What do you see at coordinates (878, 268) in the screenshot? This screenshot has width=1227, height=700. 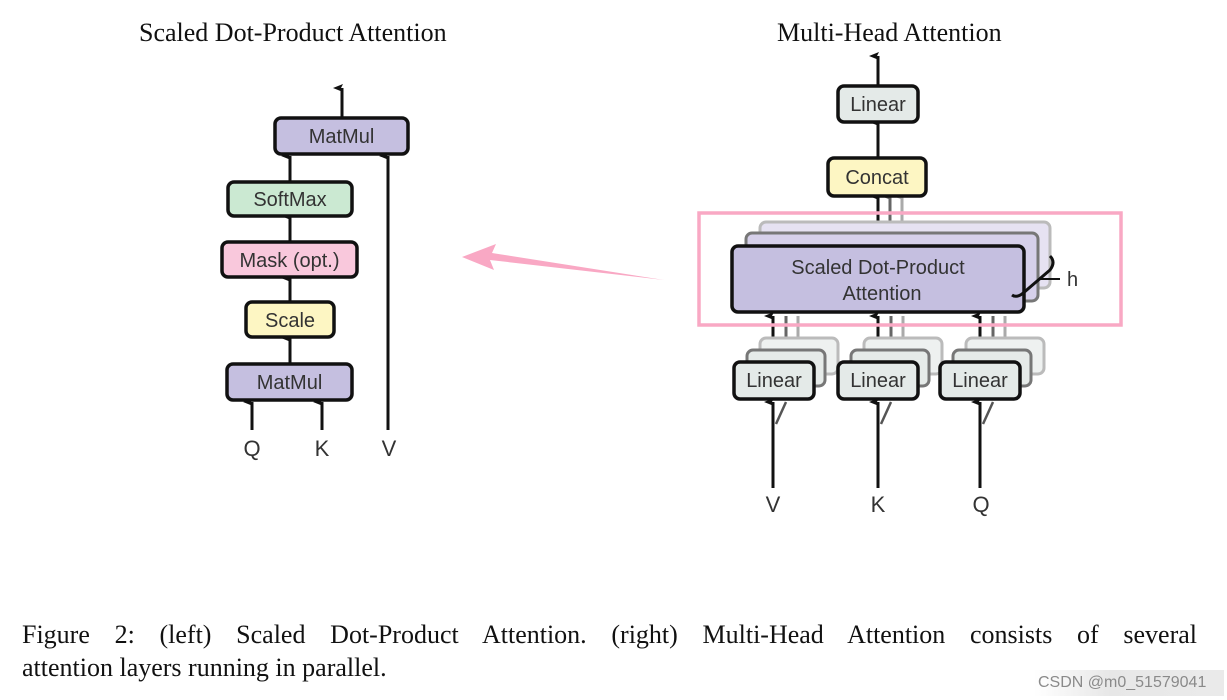 I see `sdpa-label-line1: Scaled Dot-Product` at bounding box center [878, 268].